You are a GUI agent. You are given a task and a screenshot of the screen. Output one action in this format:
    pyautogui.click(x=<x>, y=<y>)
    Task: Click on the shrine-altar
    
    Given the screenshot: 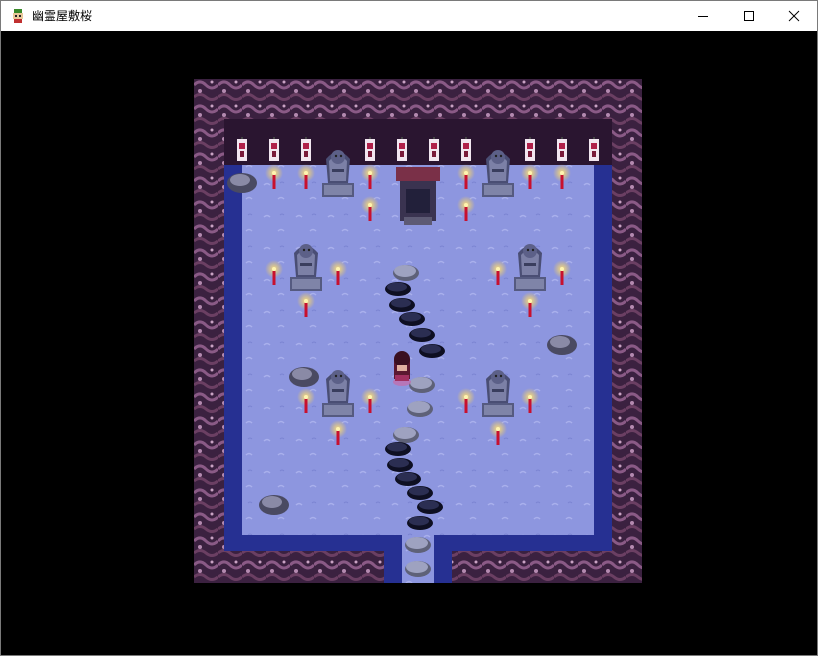 What is the action you would take?
    pyautogui.click(x=418, y=196)
    